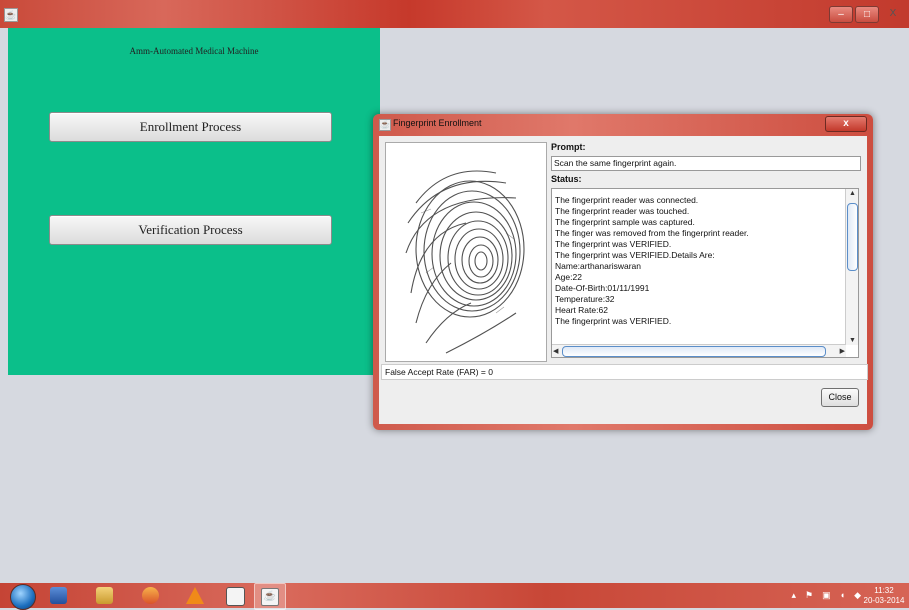  I want to click on scroll-down-arrow-icon: ▼, so click(852, 340).